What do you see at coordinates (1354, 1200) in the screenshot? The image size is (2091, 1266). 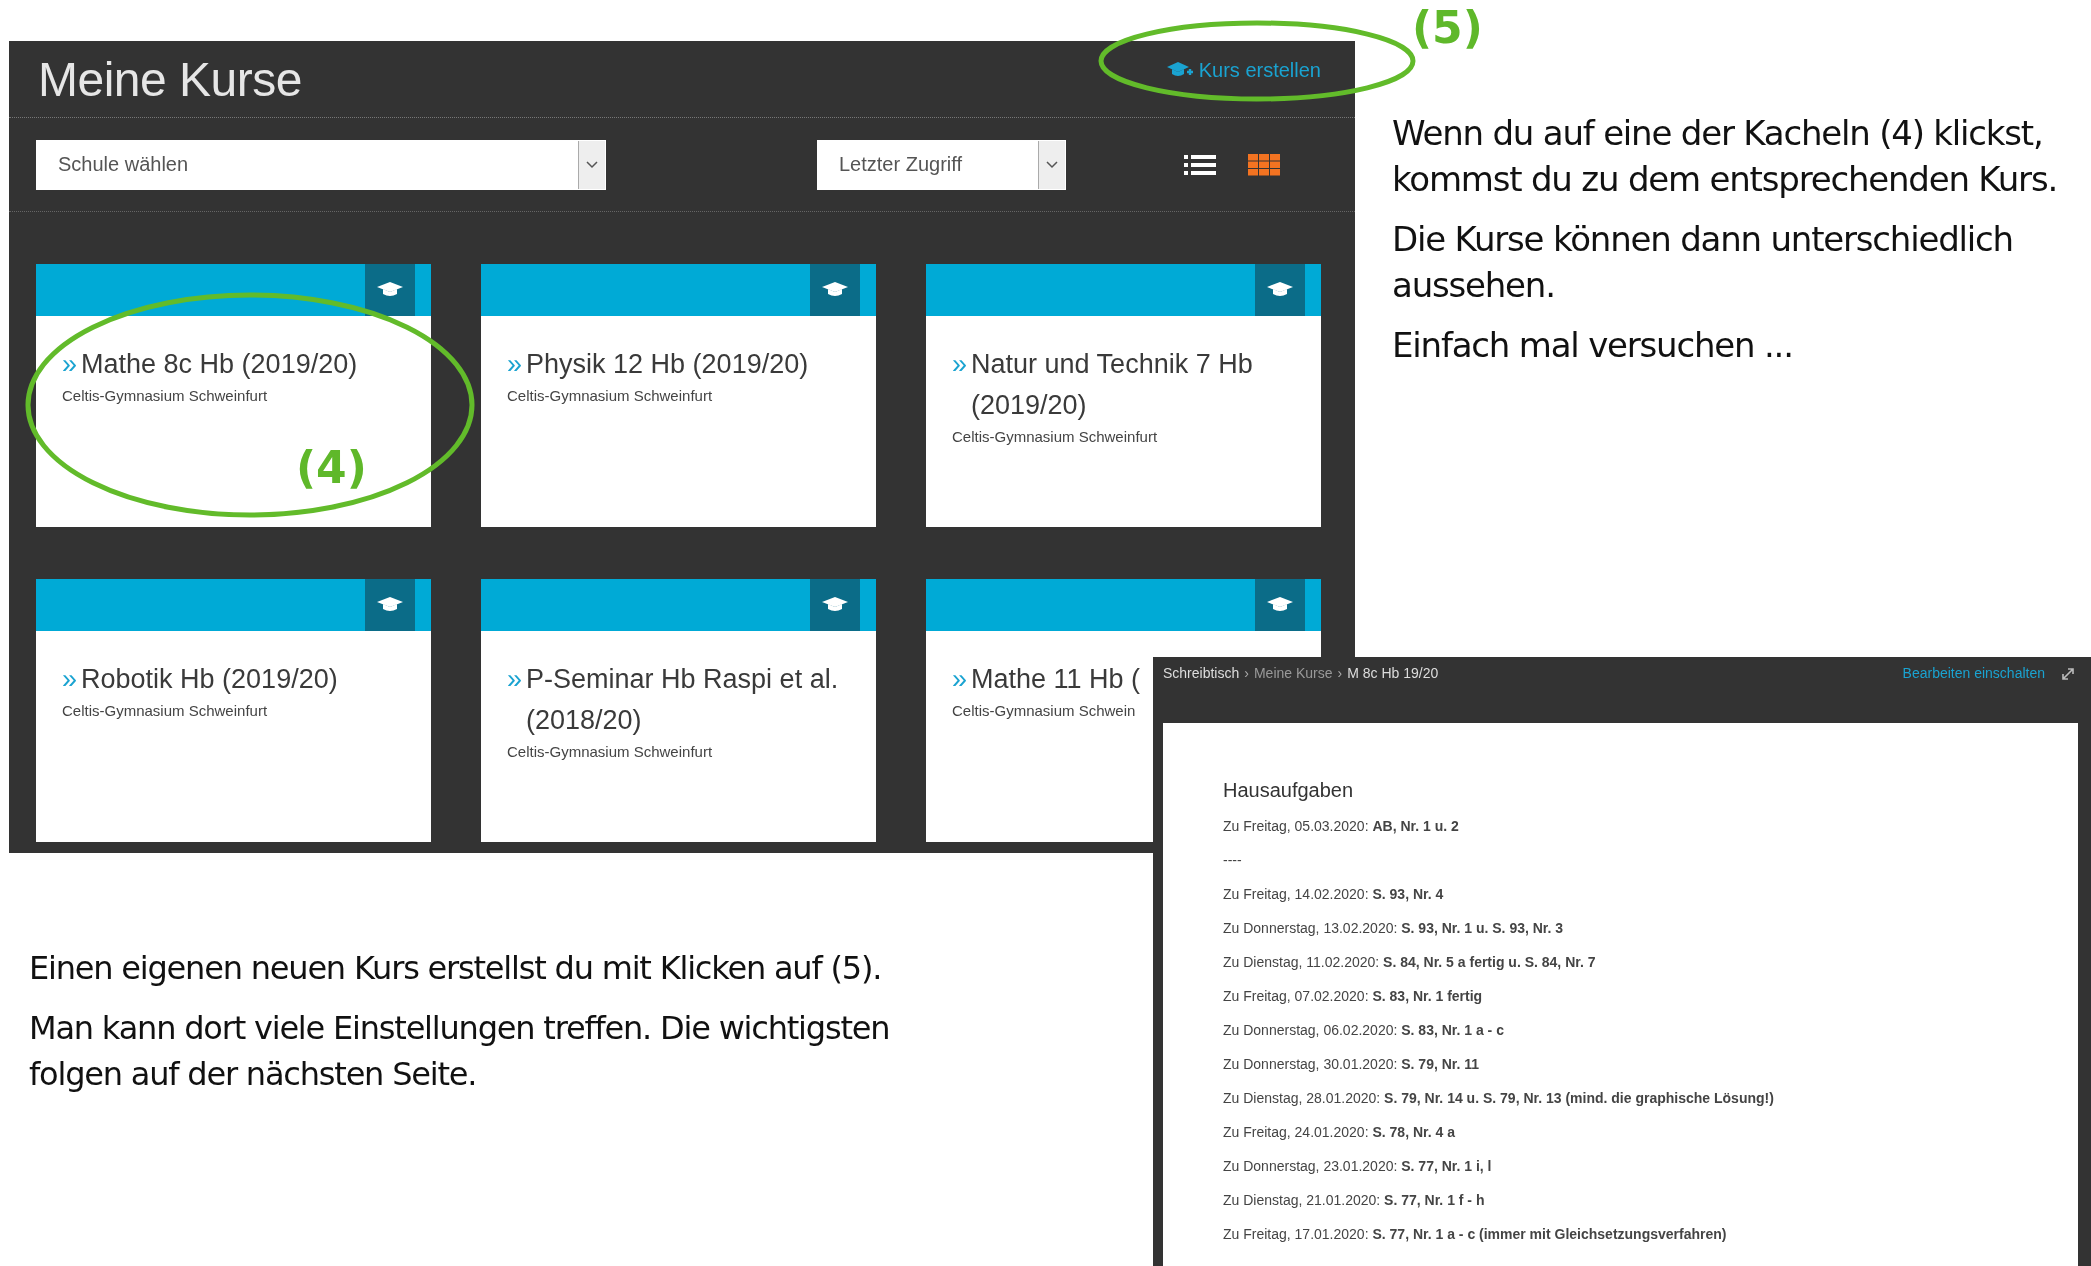 I see `homework-entry: Zu Dienstag, 21.01.2020: S. 77, Nr. 1 f - h` at bounding box center [1354, 1200].